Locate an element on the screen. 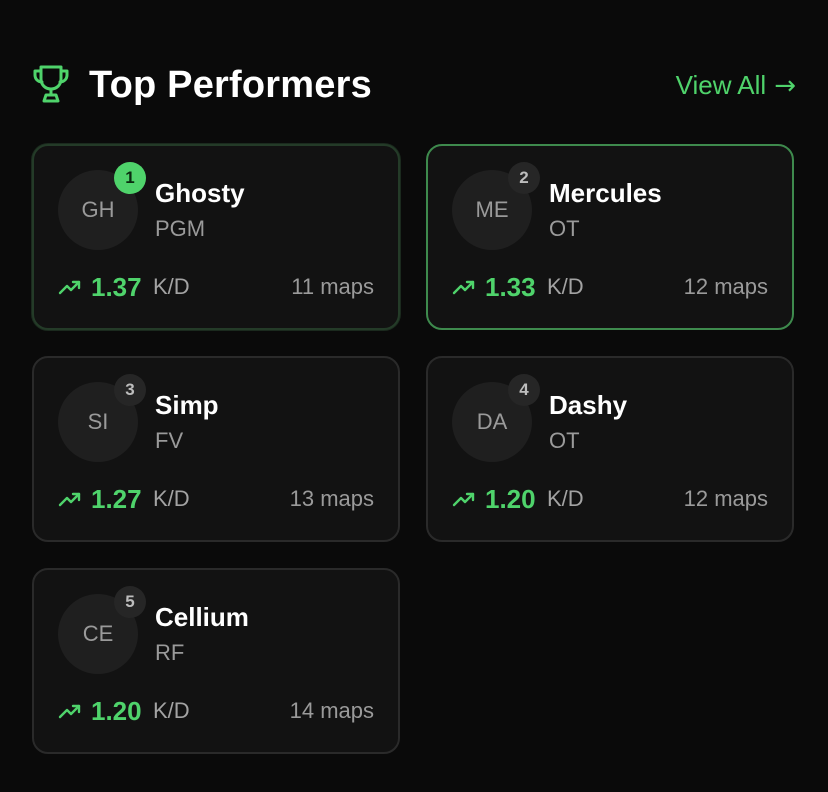 The image size is (828, 792). section-header: Top Performers View All → is located at coordinates (414, 85).